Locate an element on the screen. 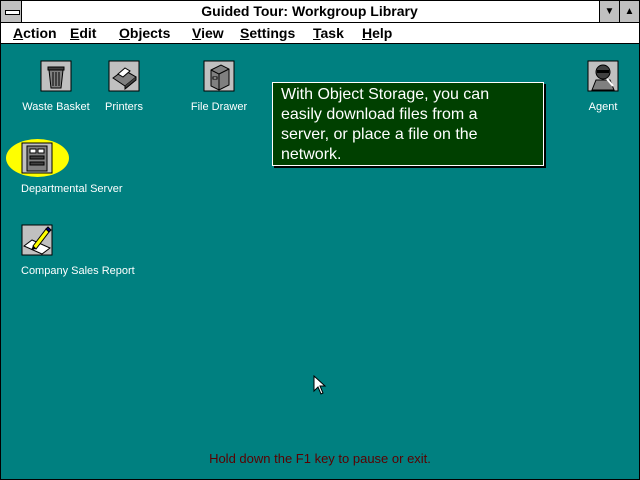 This screenshot has height=480, width=640. maximize-button: ▲ is located at coordinates (629, 11).